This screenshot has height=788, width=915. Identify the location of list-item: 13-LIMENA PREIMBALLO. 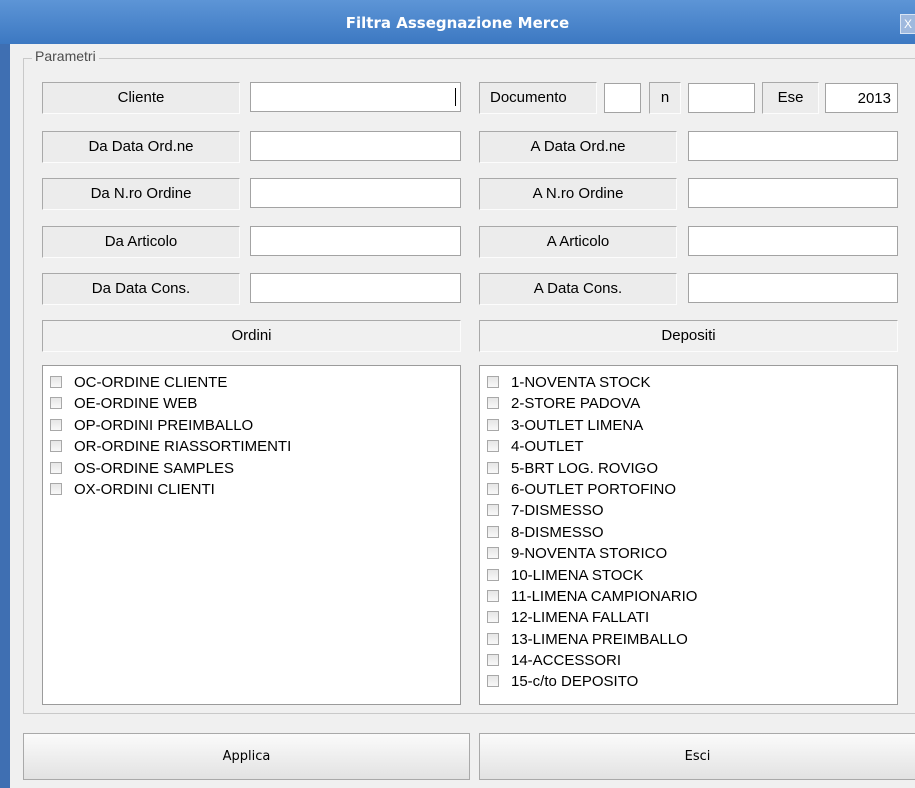
(688, 639).